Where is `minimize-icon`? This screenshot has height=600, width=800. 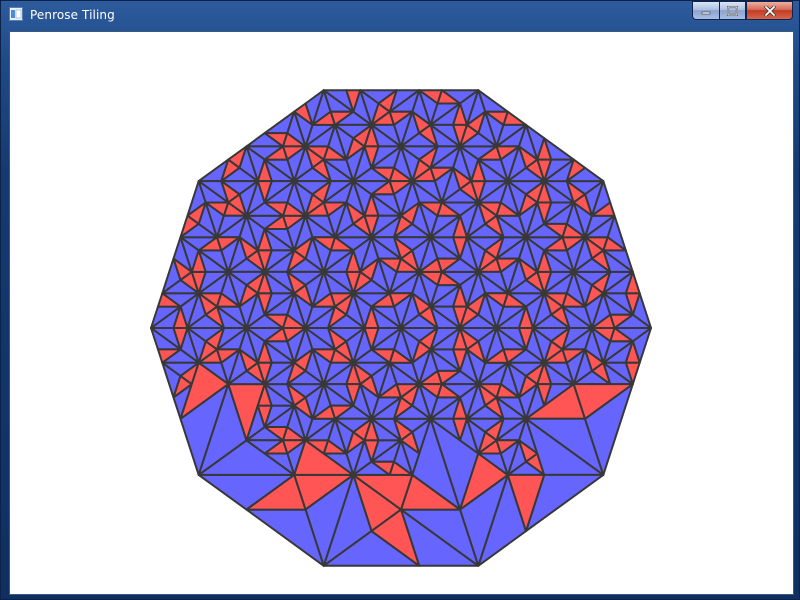 minimize-icon is located at coordinates (706, 12).